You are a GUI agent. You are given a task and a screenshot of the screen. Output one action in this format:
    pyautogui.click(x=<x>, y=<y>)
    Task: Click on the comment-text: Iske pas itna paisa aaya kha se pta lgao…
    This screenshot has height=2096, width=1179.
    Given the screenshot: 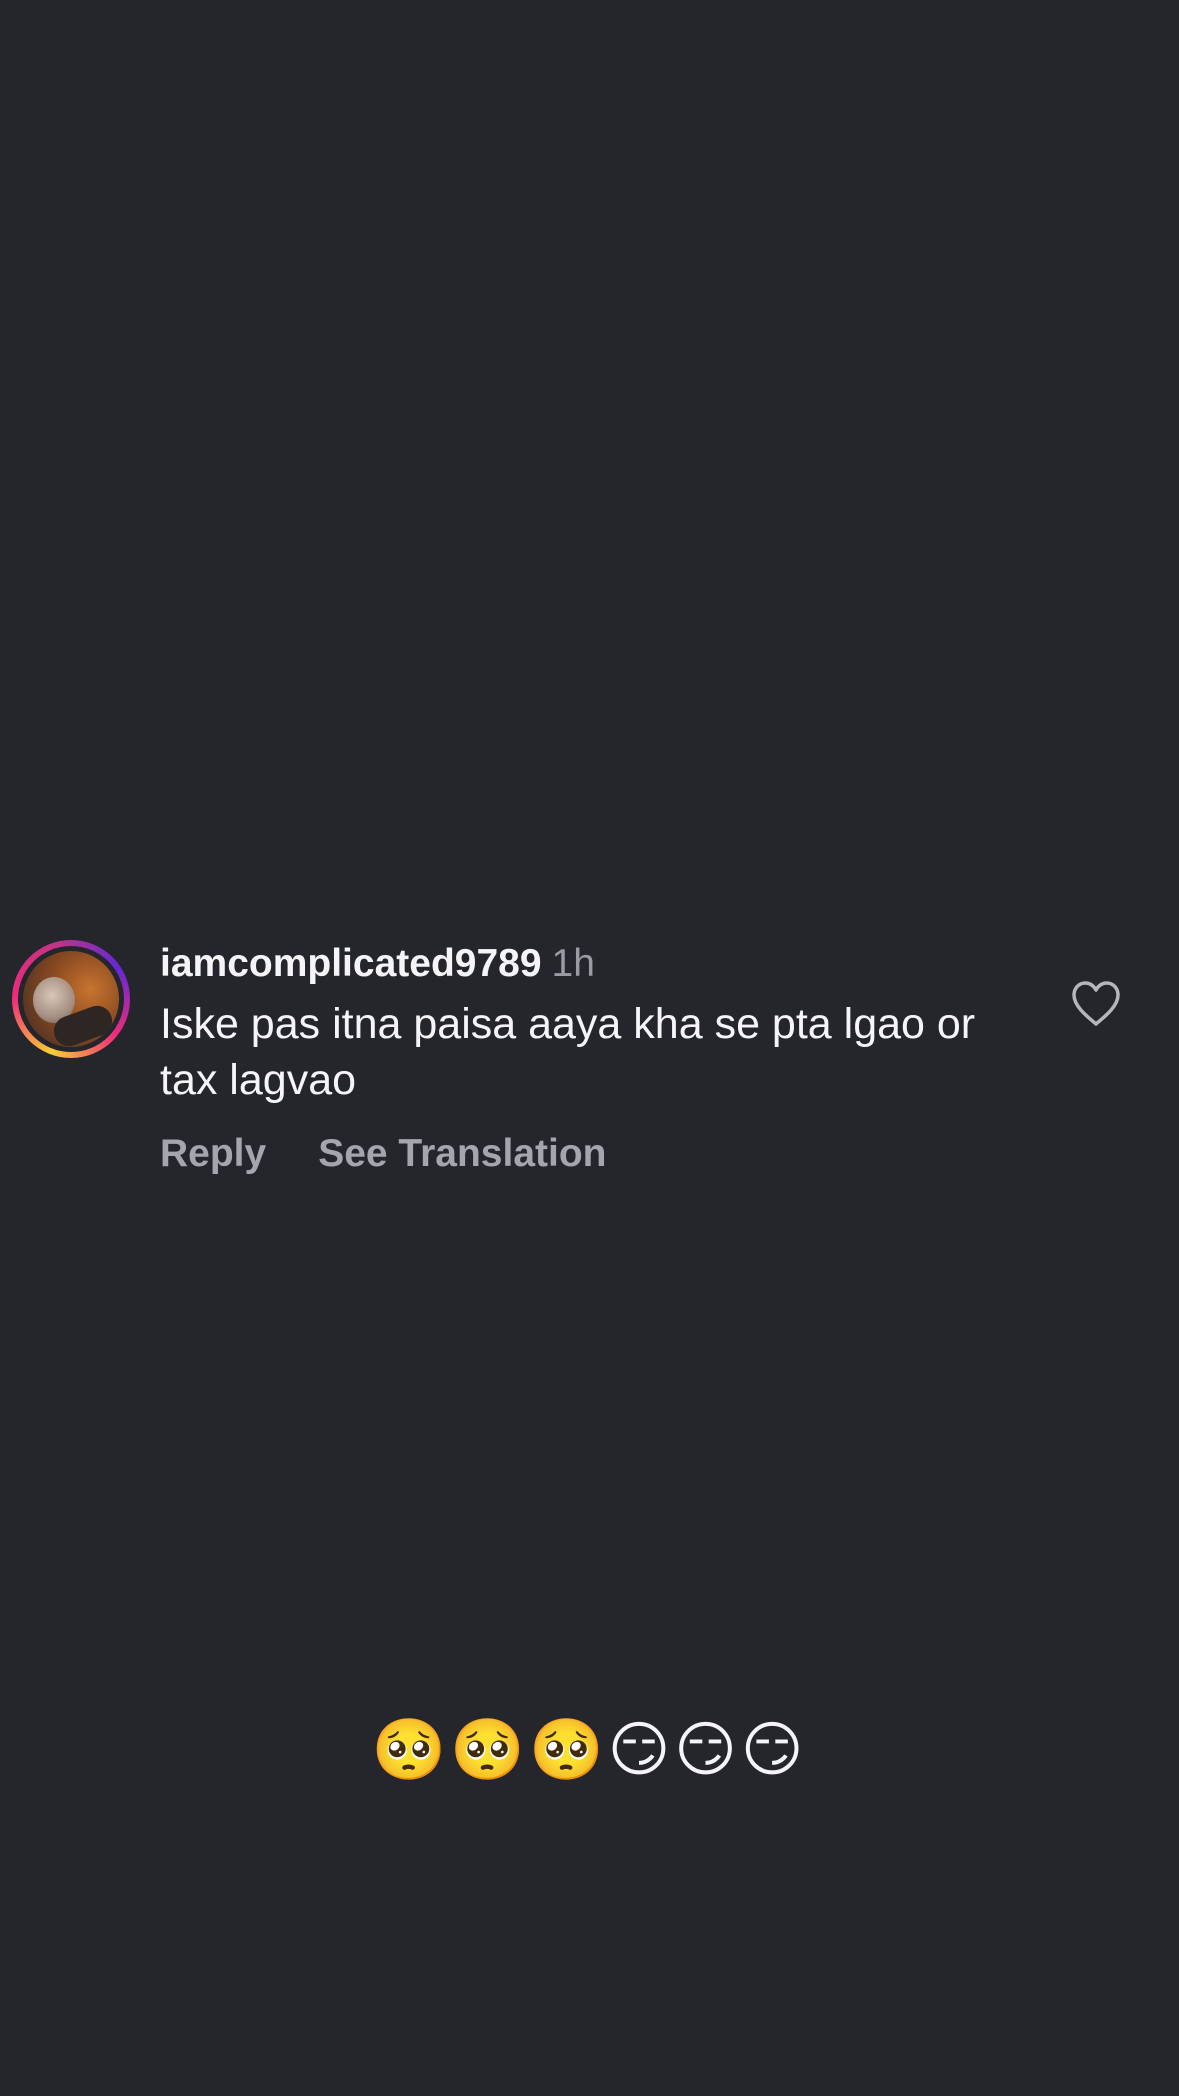 What is the action you would take?
    pyautogui.click(x=568, y=1052)
    